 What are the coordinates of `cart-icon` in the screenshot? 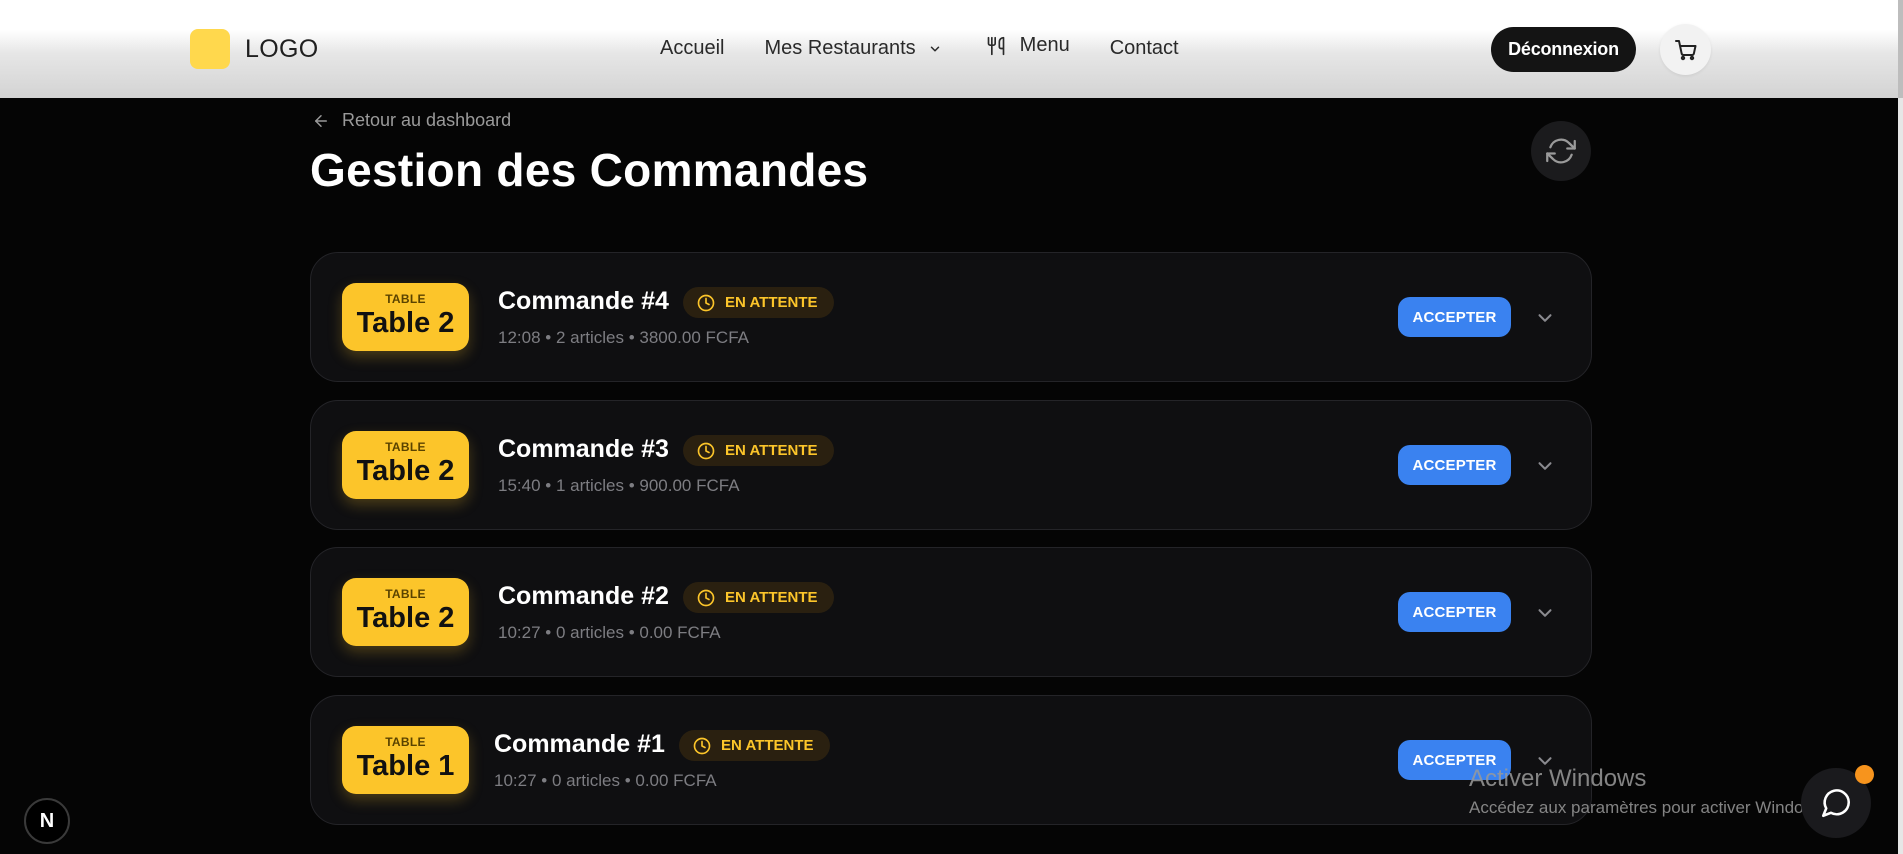 It's located at (1685, 49).